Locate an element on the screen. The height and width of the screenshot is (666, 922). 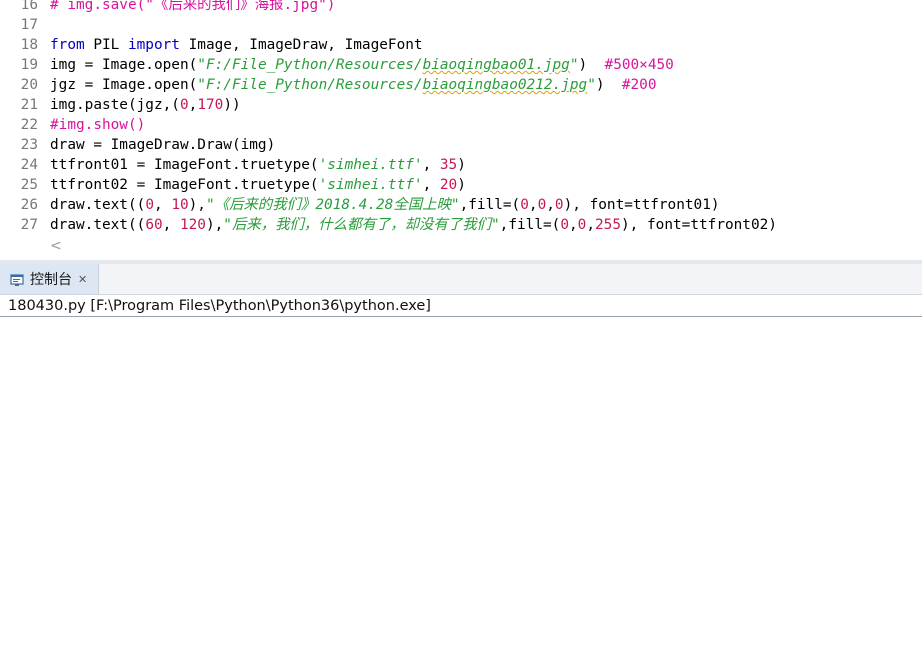
line-number: 22 is located at coordinates (29, 125).